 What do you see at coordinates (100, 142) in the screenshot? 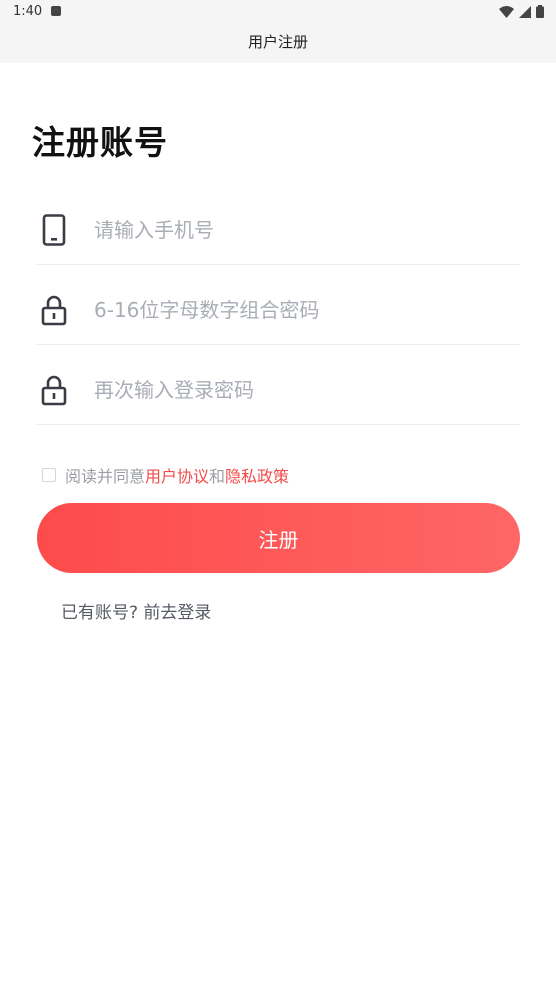
I see `page-title: 注册账号` at bounding box center [100, 142].